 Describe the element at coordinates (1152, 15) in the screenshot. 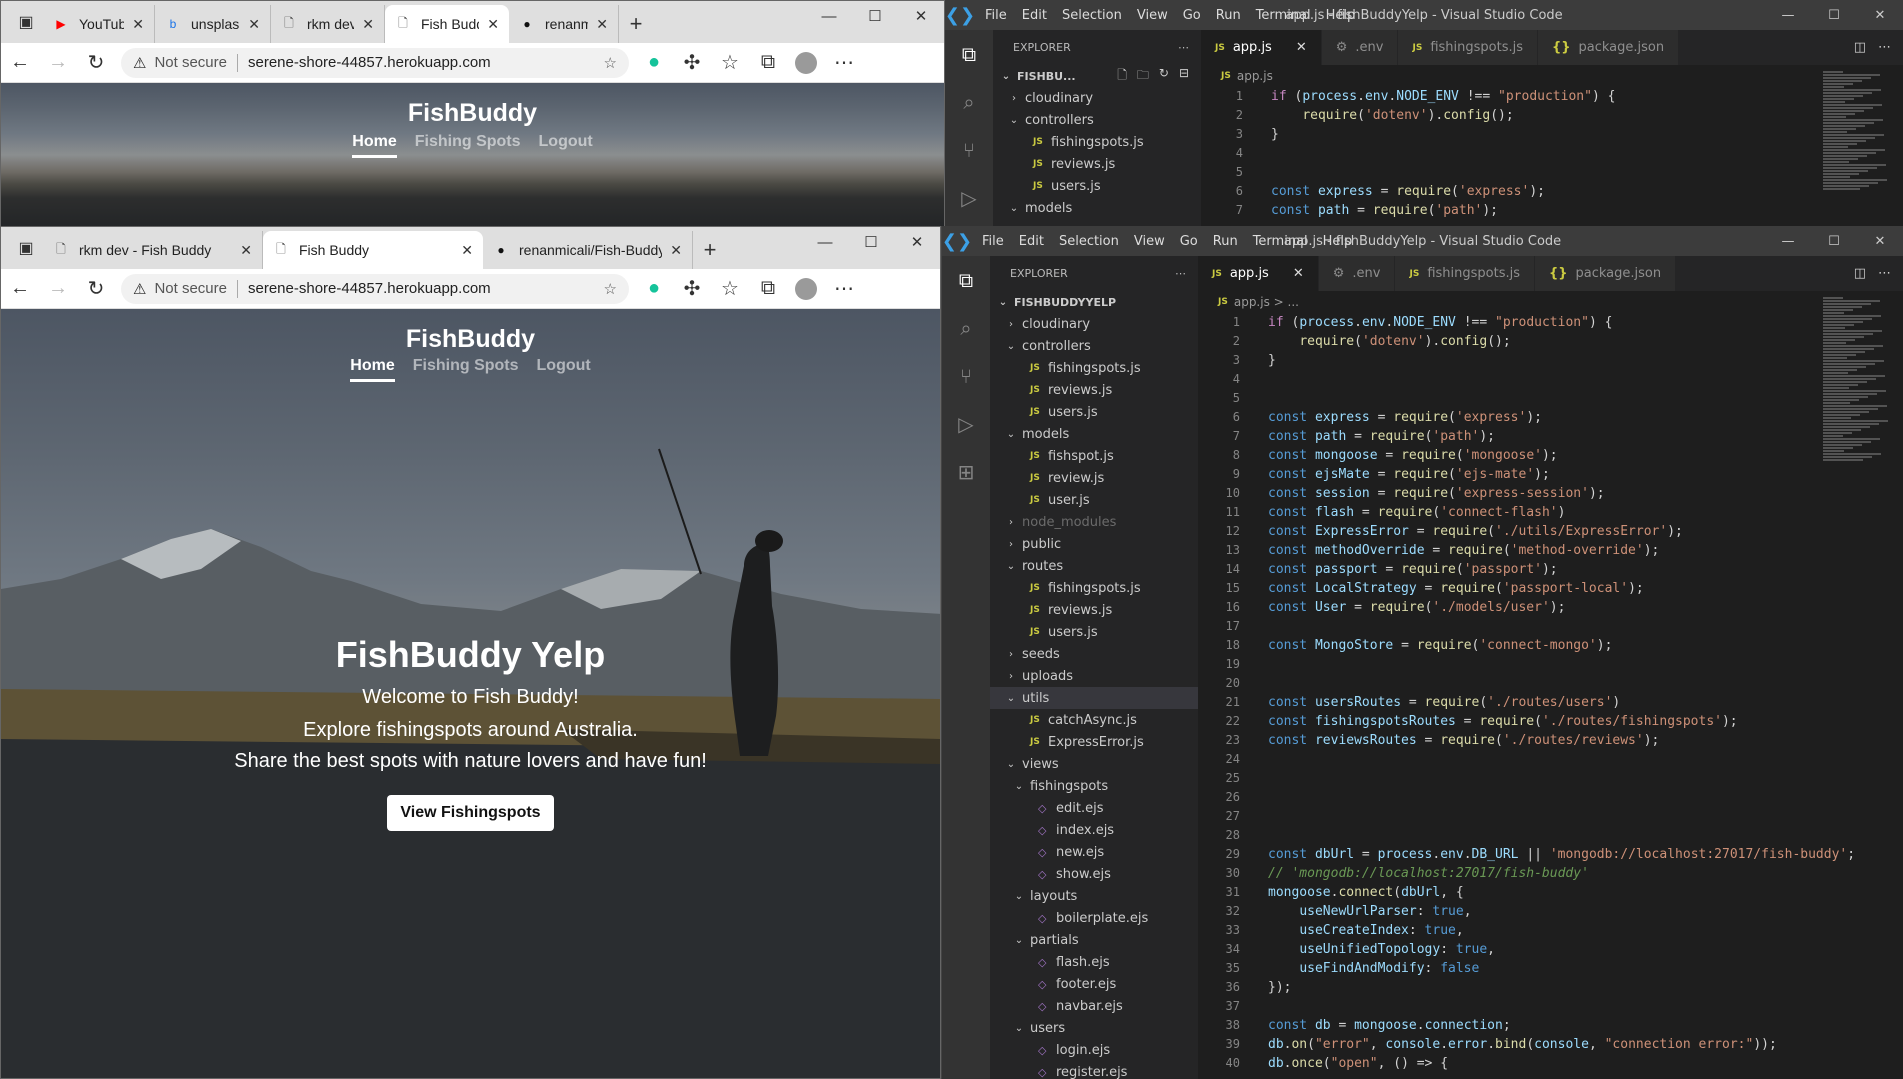

I see `menu-view: View` at that location.